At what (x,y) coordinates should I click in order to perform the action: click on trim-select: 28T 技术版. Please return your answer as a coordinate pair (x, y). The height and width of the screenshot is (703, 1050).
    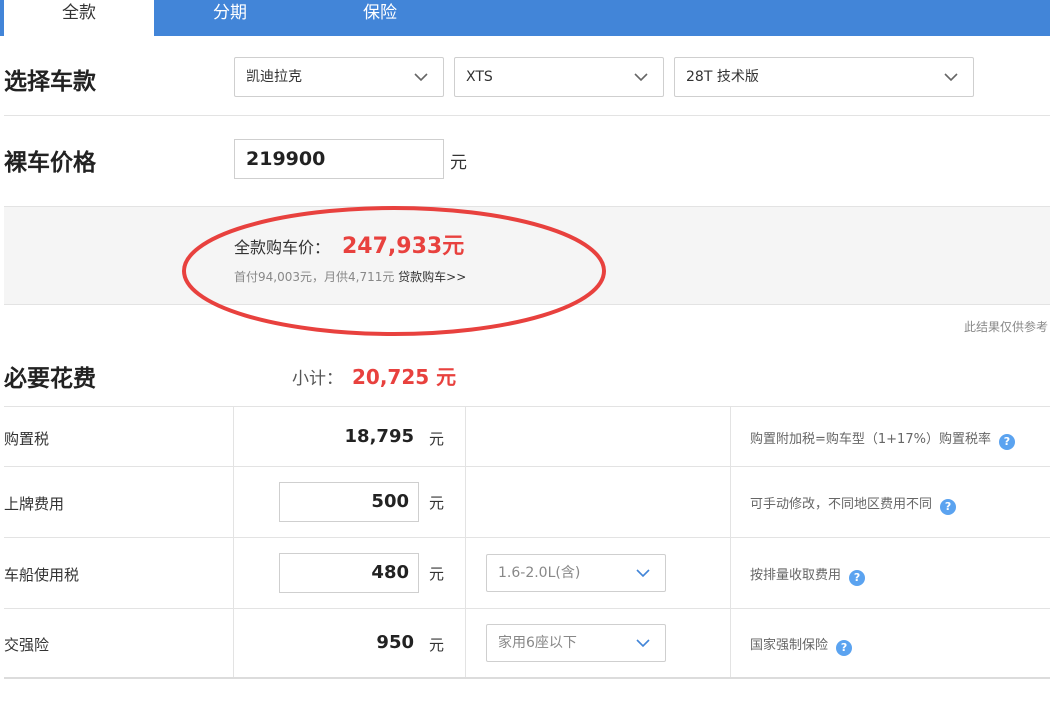
    Looking at the image, I should click on (824, 77).